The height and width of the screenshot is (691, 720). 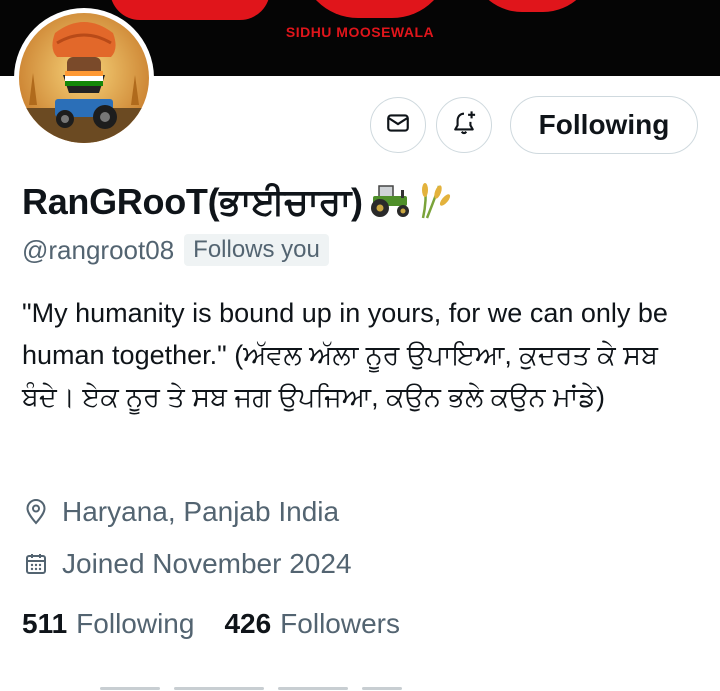 I want to click on joined-row: Joined November 2024, so click(x=187, y=564).